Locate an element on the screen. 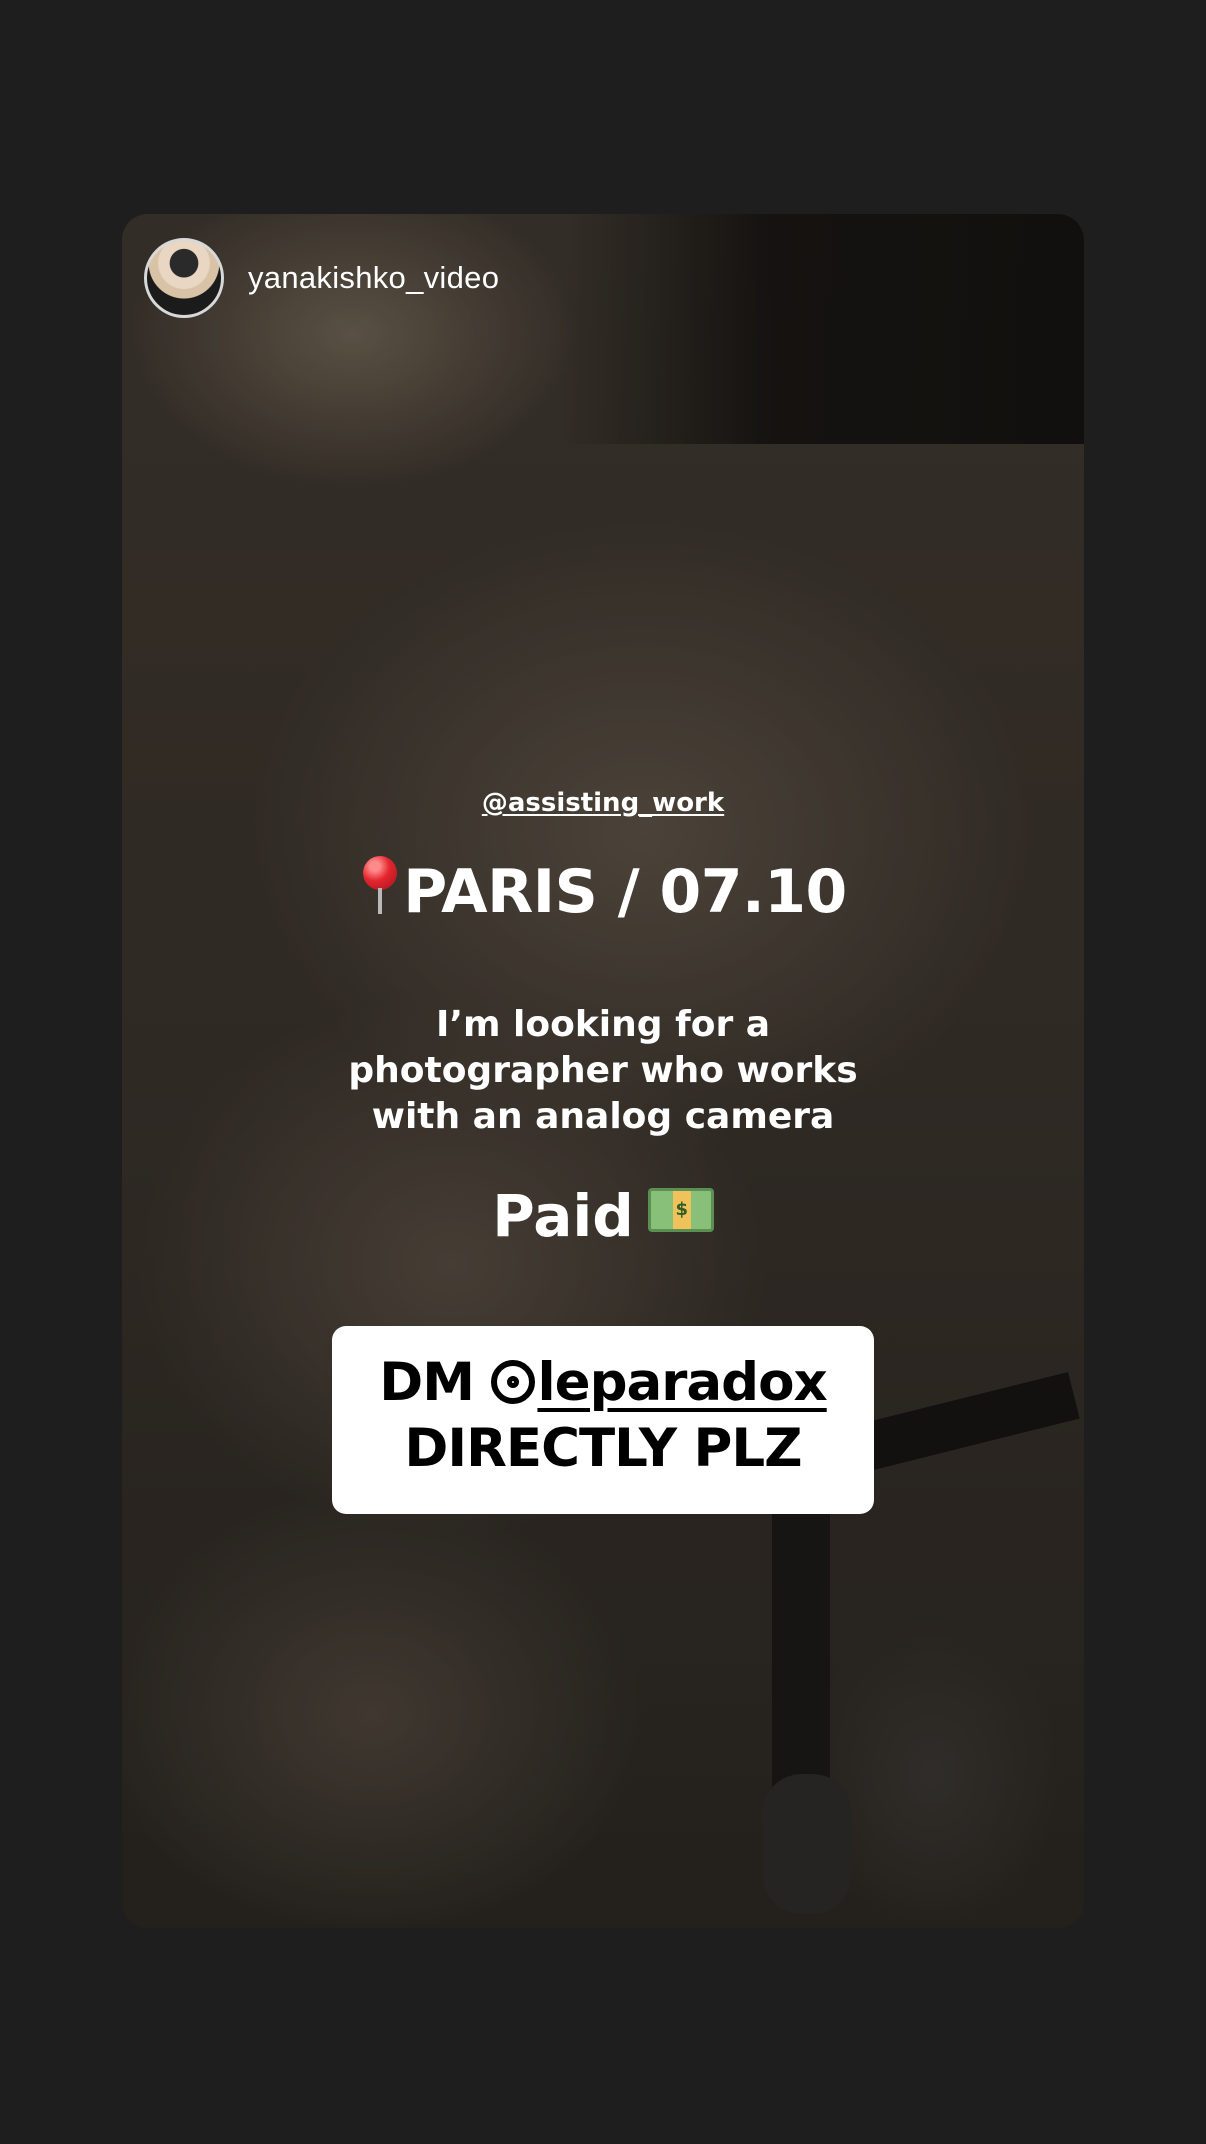  avatar is located at coordinates (184, 278).